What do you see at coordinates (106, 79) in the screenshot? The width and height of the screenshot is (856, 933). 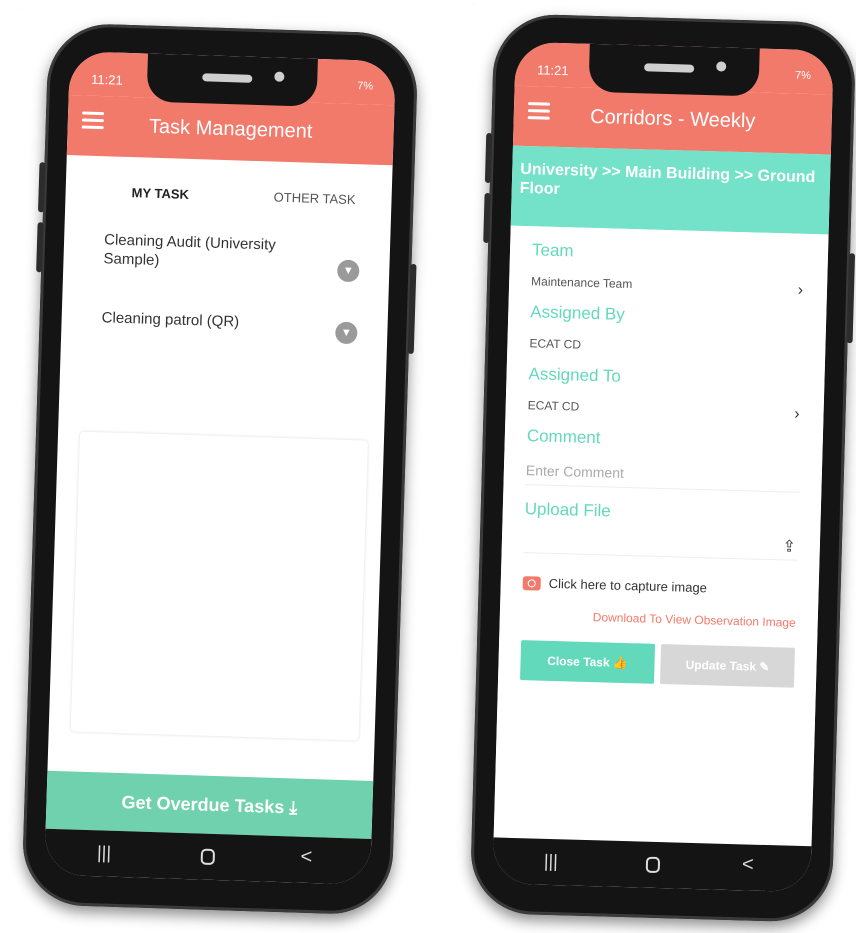 I see `left-status-time: 11:21` at bounding box center [106, 79].